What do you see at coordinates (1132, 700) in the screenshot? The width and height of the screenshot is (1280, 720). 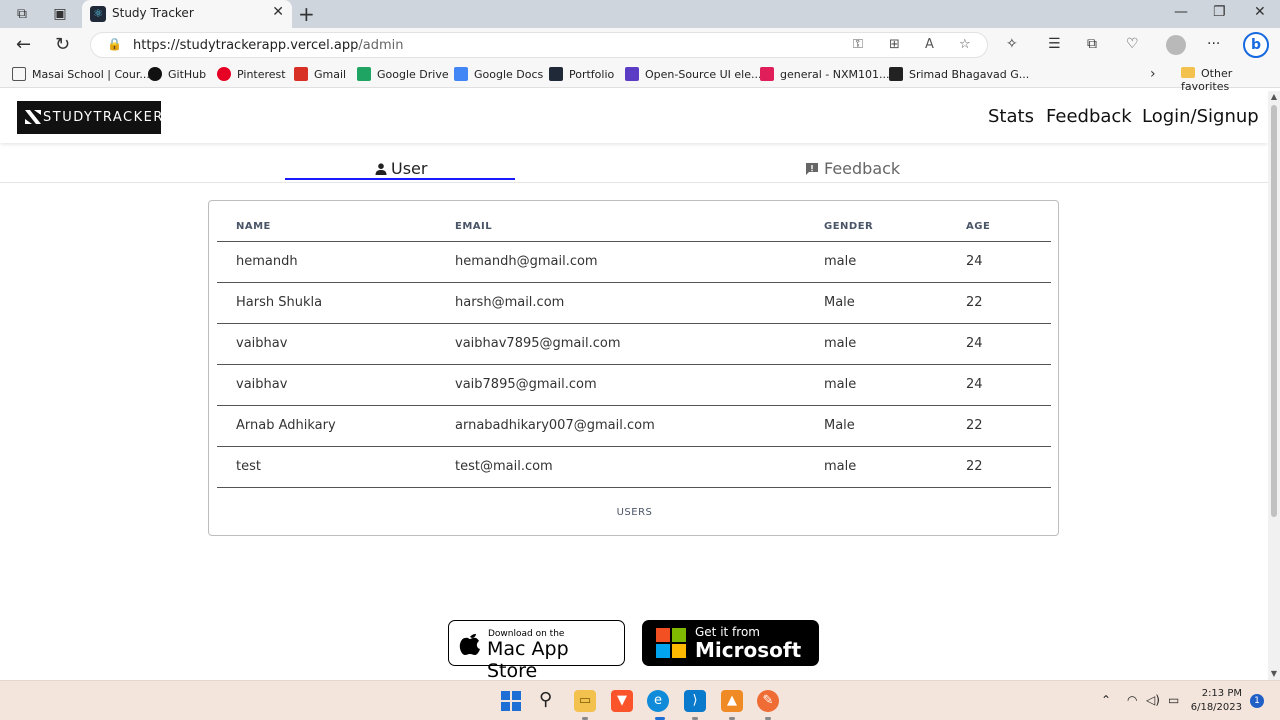 I see `wifi-icon: ◠` at bounding box center [1132, 700].